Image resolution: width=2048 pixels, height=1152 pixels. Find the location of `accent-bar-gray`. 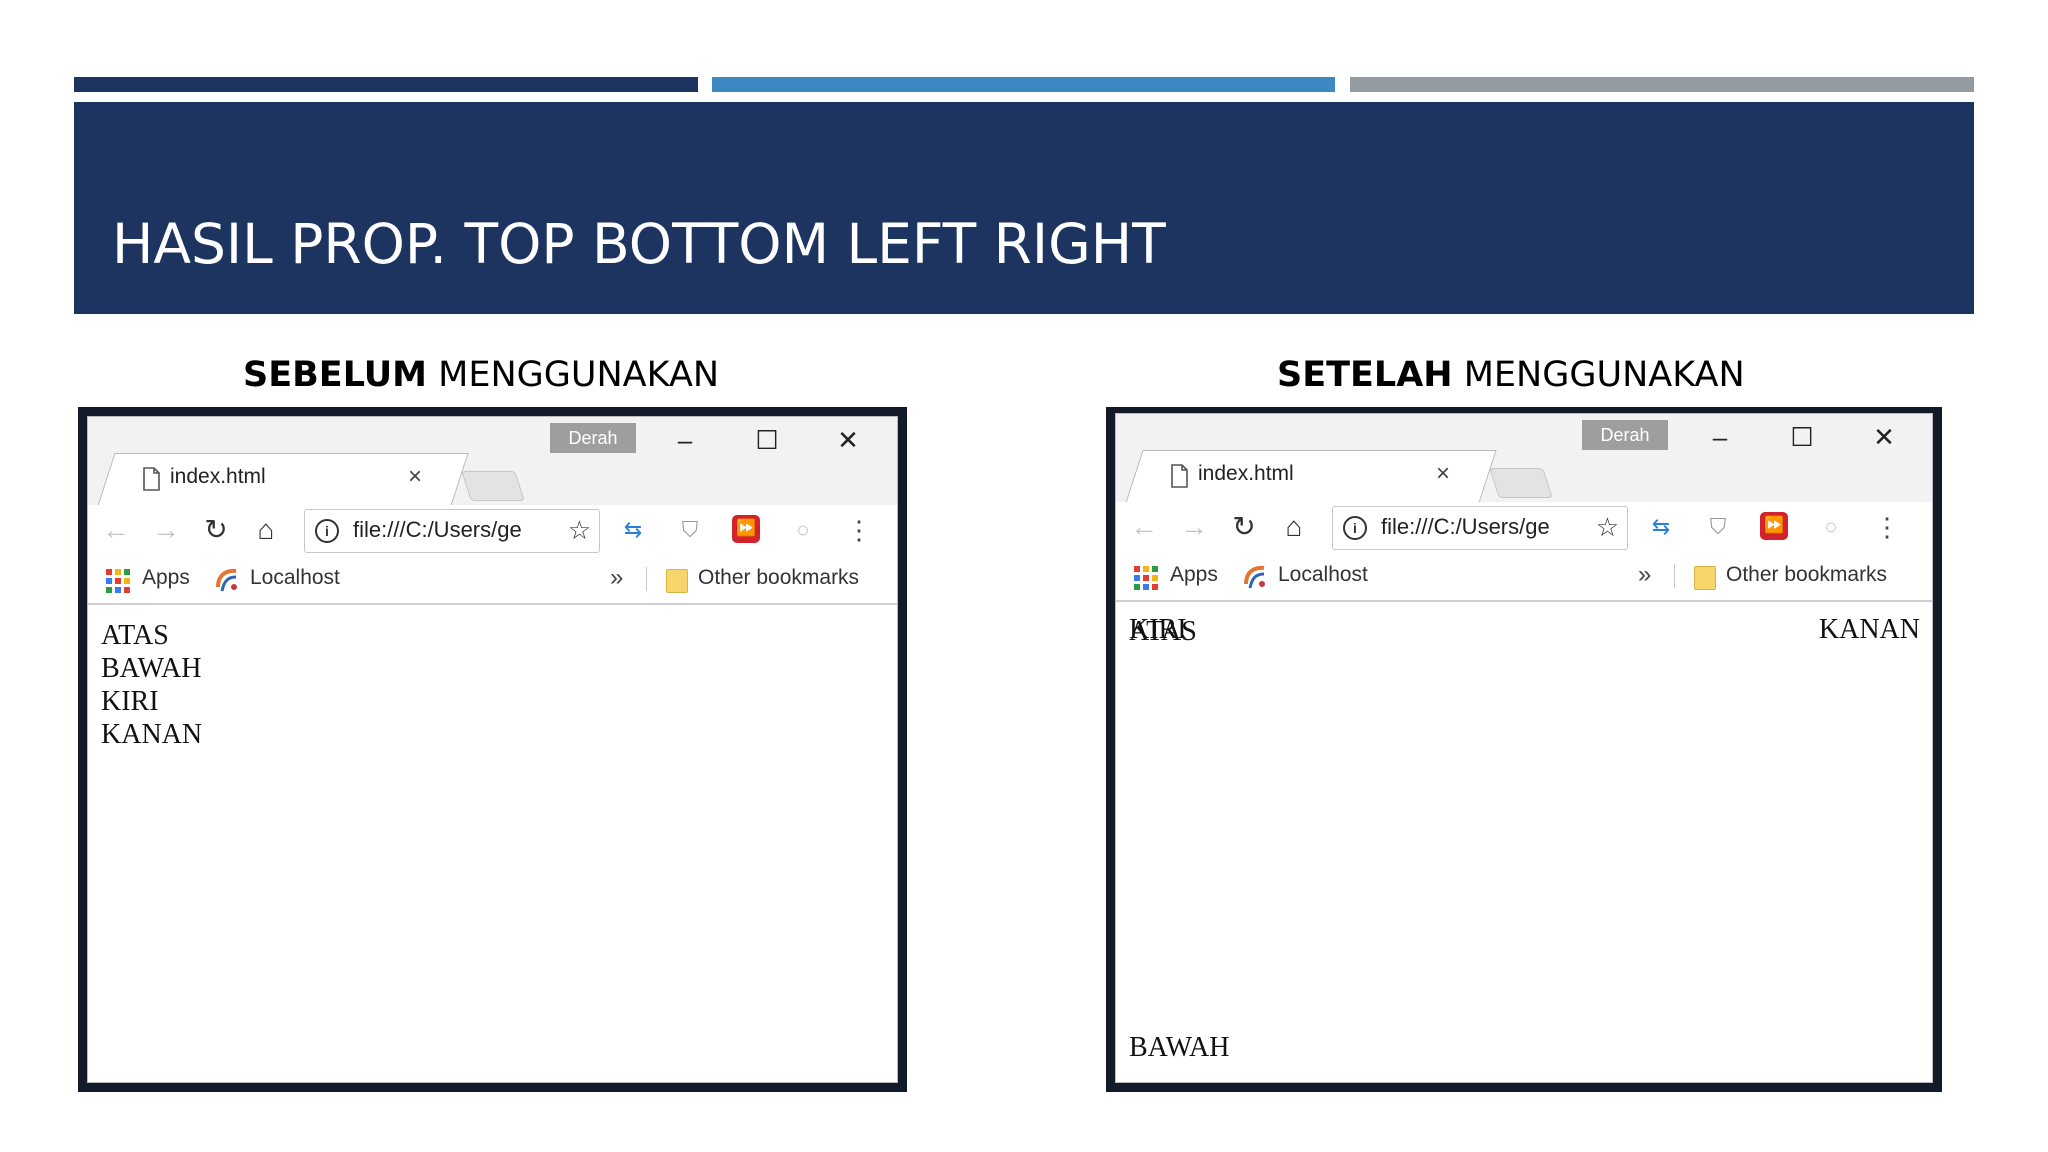

accent-bar-gray is located at coordinates (1662, 84).